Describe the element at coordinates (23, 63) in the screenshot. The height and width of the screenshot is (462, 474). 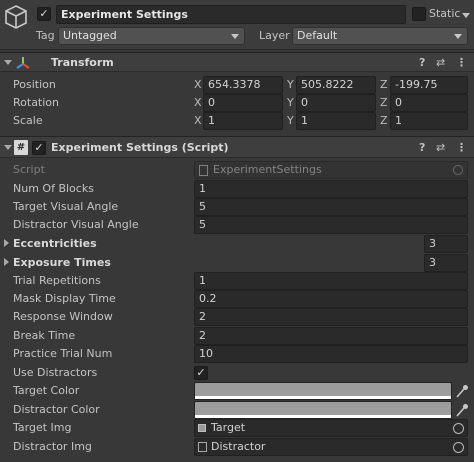
I see `transform-icon` at that location.